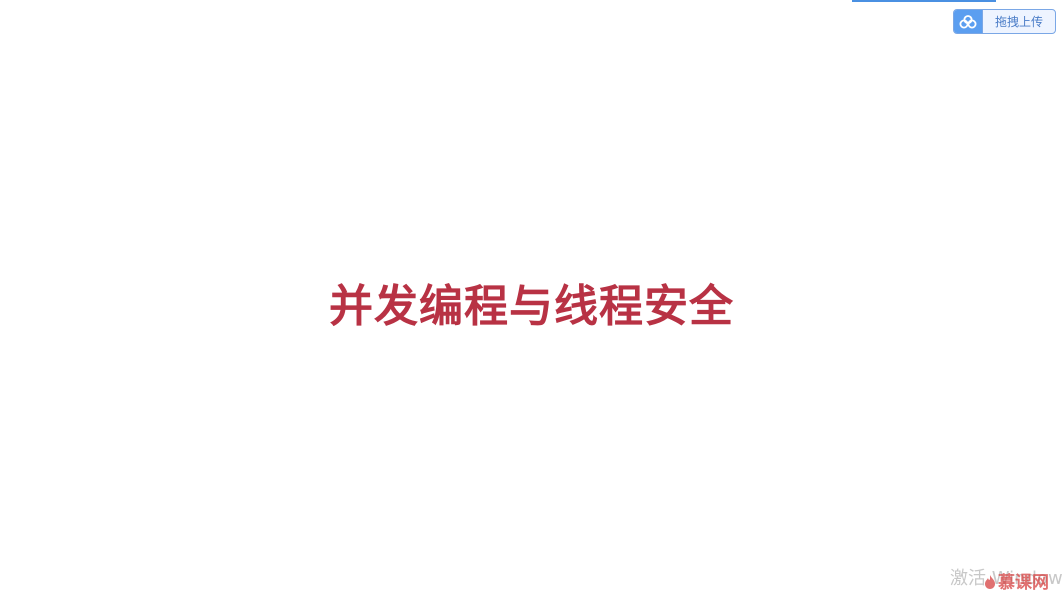  Describe the element at coordinates (1023, 581) in the screenshot. I see `brand-name: 慕课网` at that location.